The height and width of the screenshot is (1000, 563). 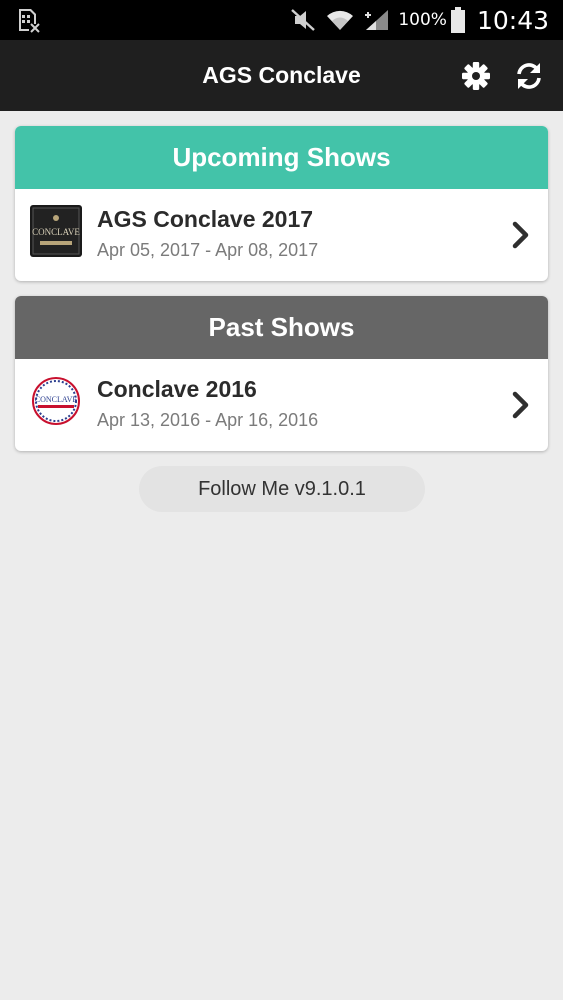 What do you see at coordinates (476, 76) in the screenshot?
I see `settings-gear-icon` at bounding box center [476, 76].